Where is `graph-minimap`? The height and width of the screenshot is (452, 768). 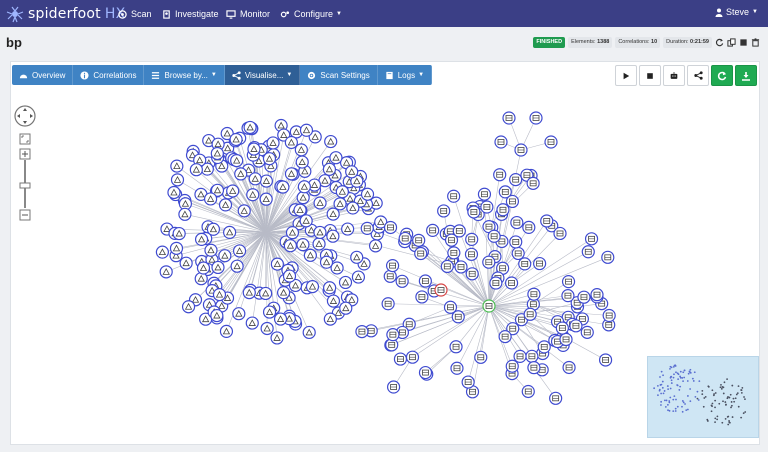
graph-minimap is located at coordinates (703, 397).